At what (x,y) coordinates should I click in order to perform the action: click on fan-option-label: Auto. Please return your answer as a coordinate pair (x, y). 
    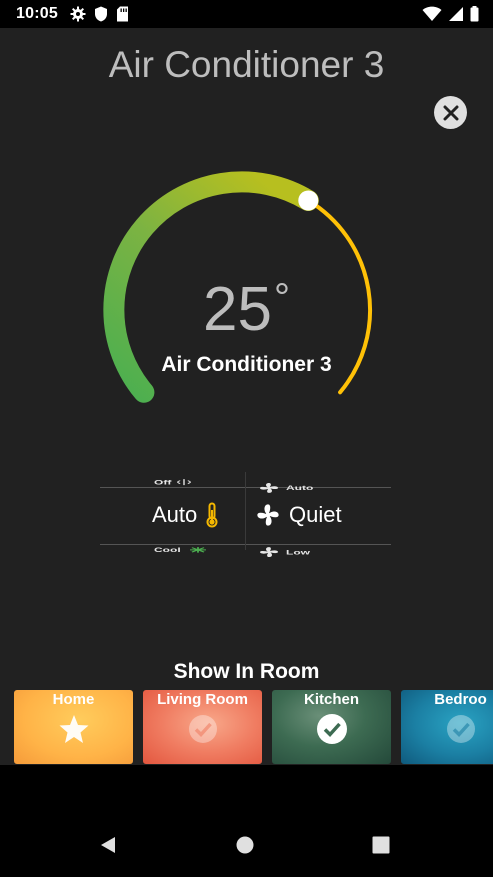
    Looking at the image, I should click on (300, 488).